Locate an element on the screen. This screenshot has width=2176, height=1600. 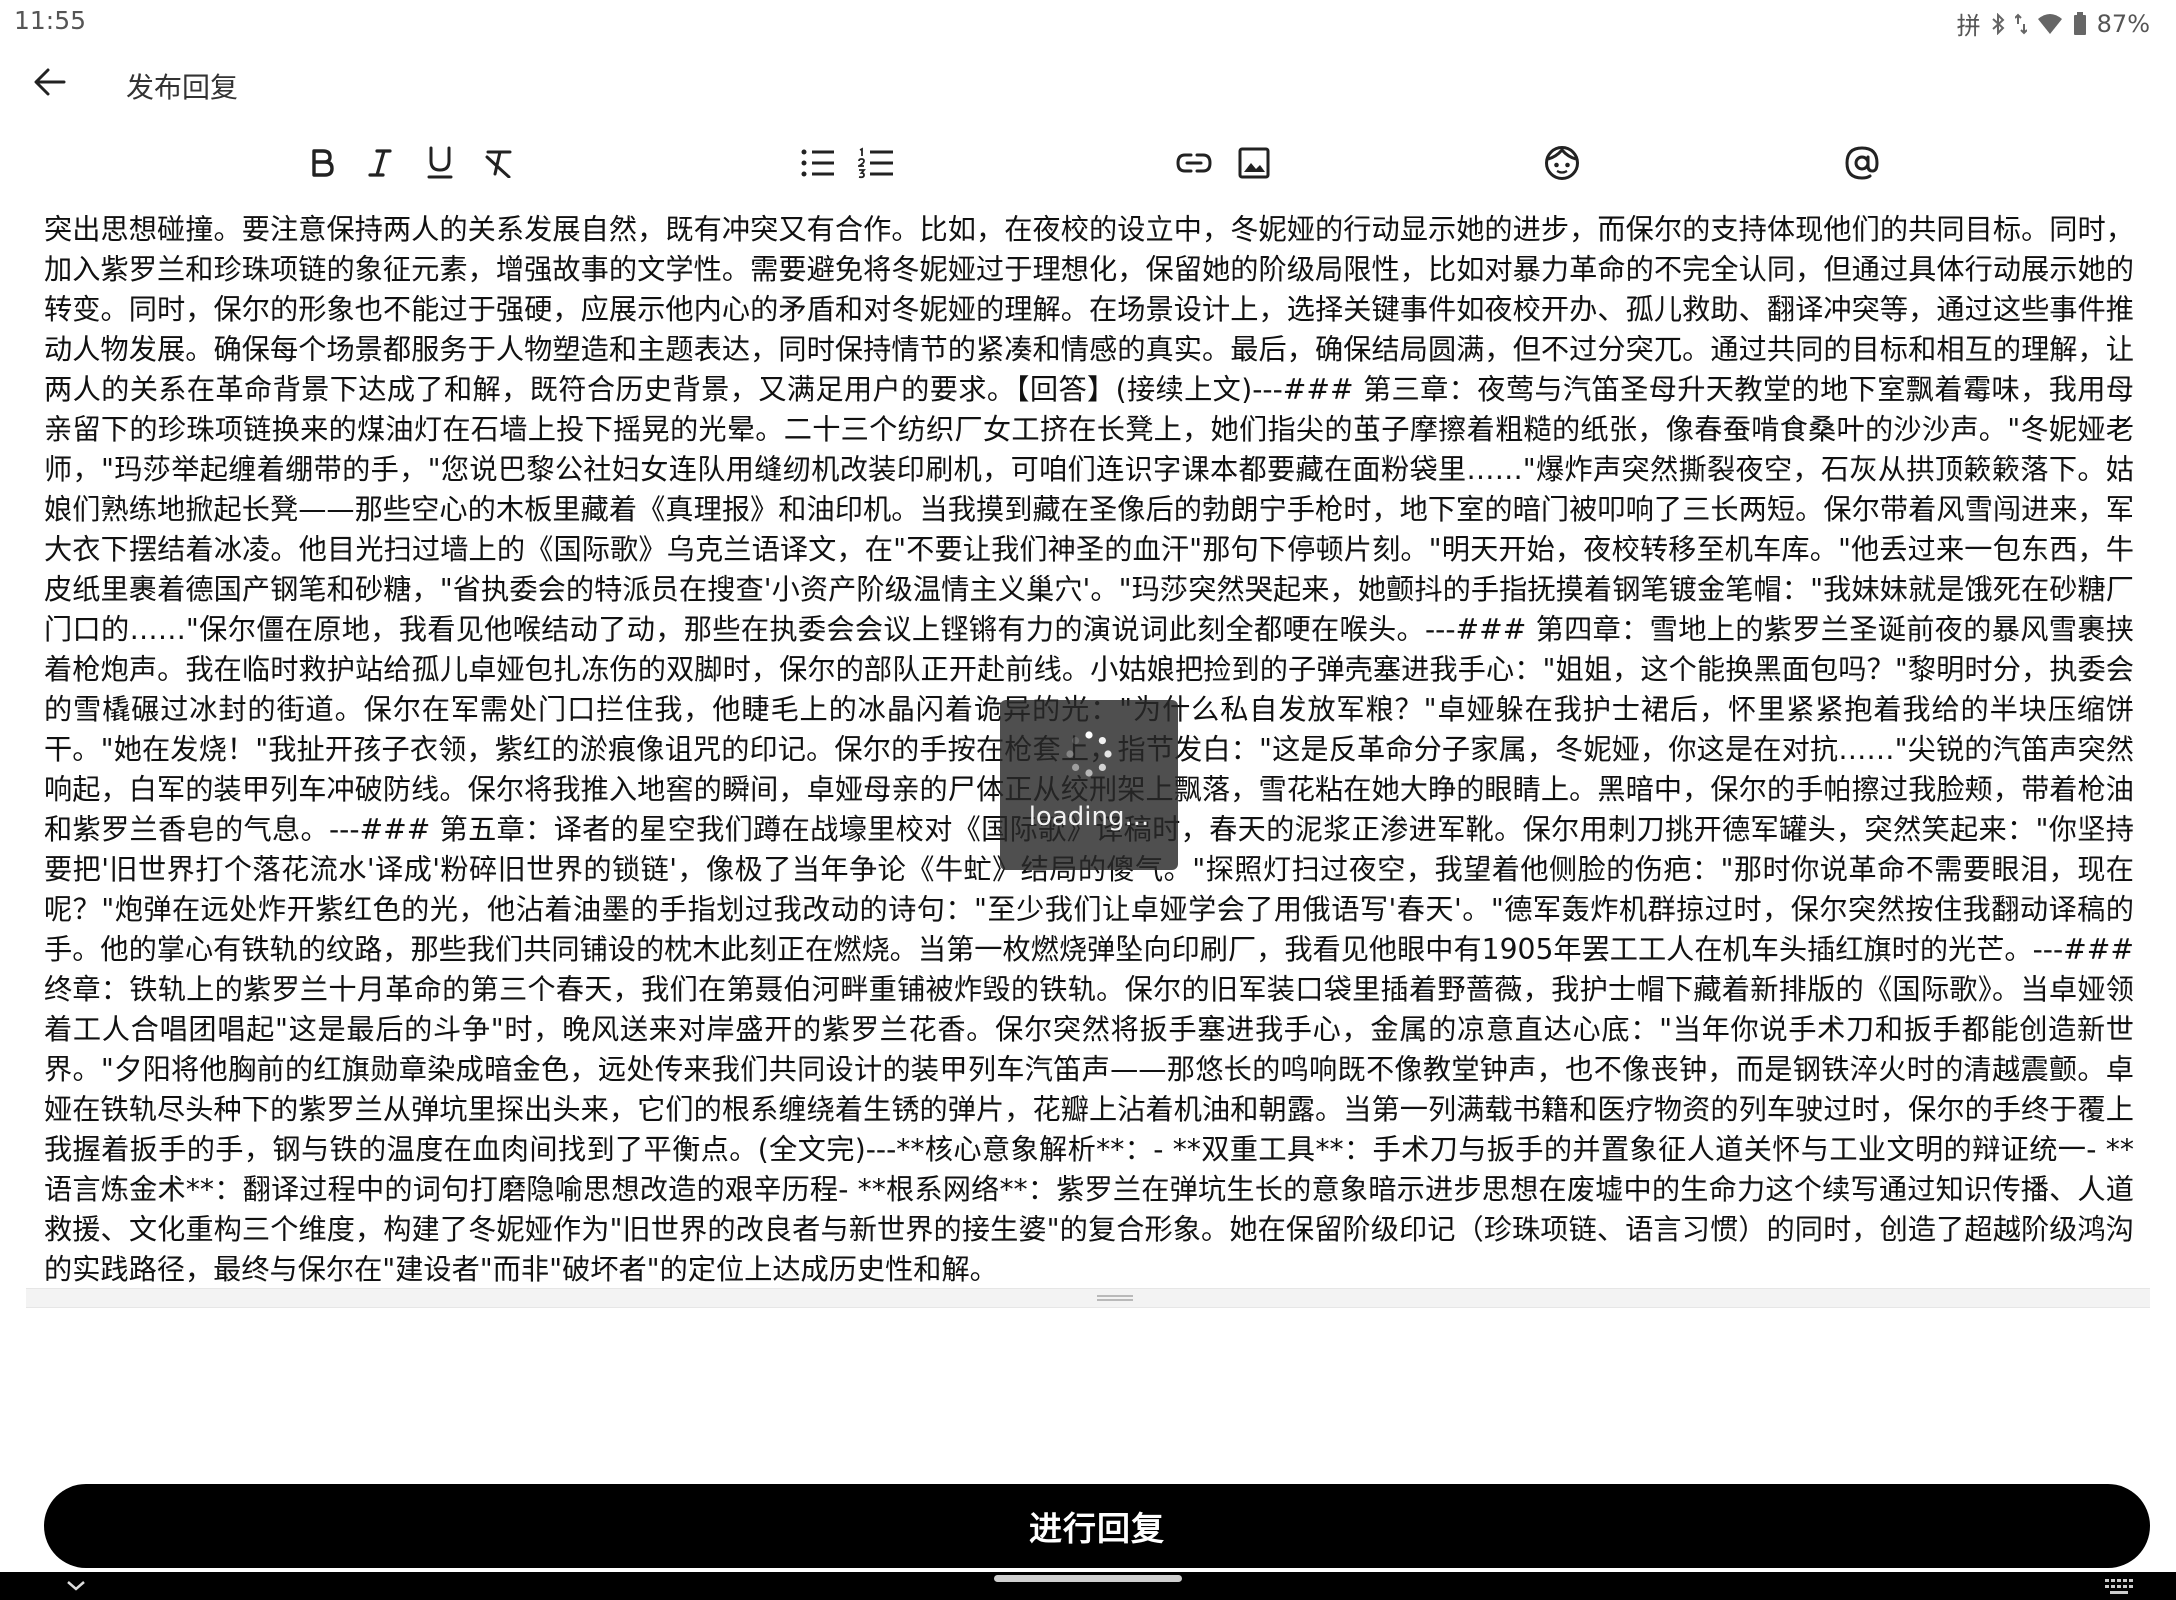
back-button is located at coordinates (50, 84).